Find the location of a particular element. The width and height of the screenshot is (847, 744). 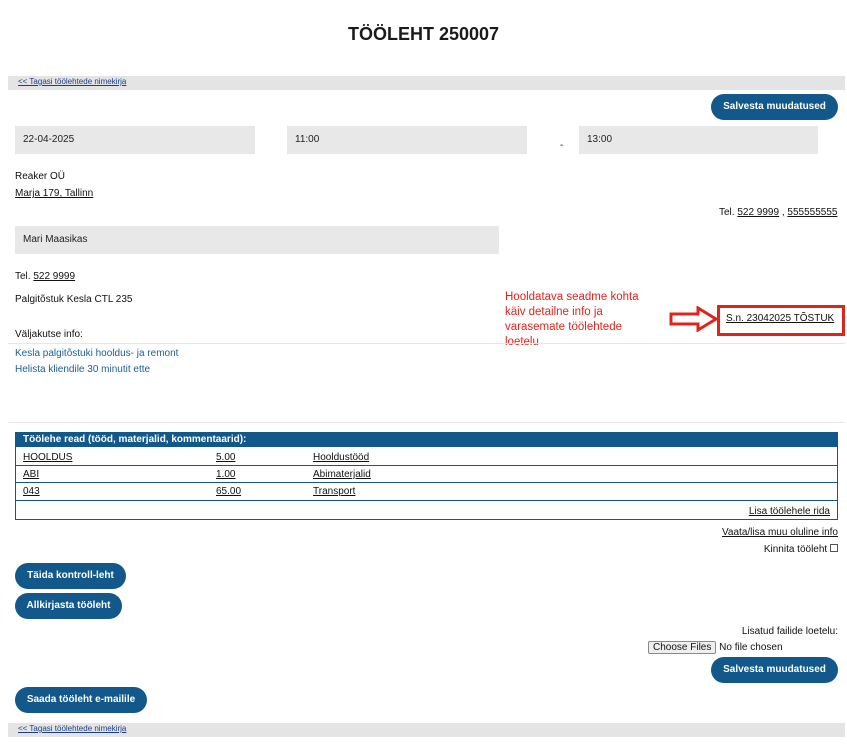

page-title: TÖÖLEHT 250007 is located at coordinates (423, 34).